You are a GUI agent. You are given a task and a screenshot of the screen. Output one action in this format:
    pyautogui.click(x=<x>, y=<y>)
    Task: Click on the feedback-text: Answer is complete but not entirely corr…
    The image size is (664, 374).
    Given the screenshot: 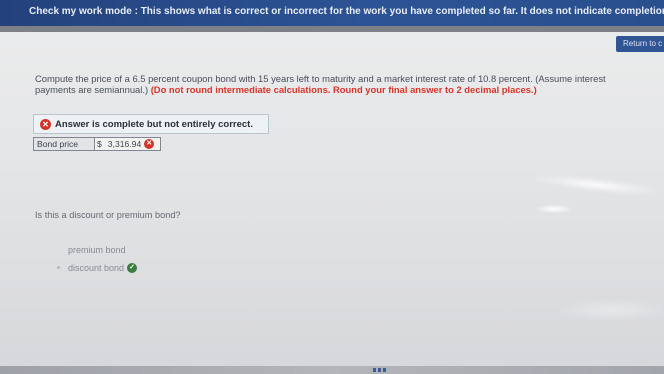 What is the action you would take?
    pyautogui.click(x=154, y=124)
    